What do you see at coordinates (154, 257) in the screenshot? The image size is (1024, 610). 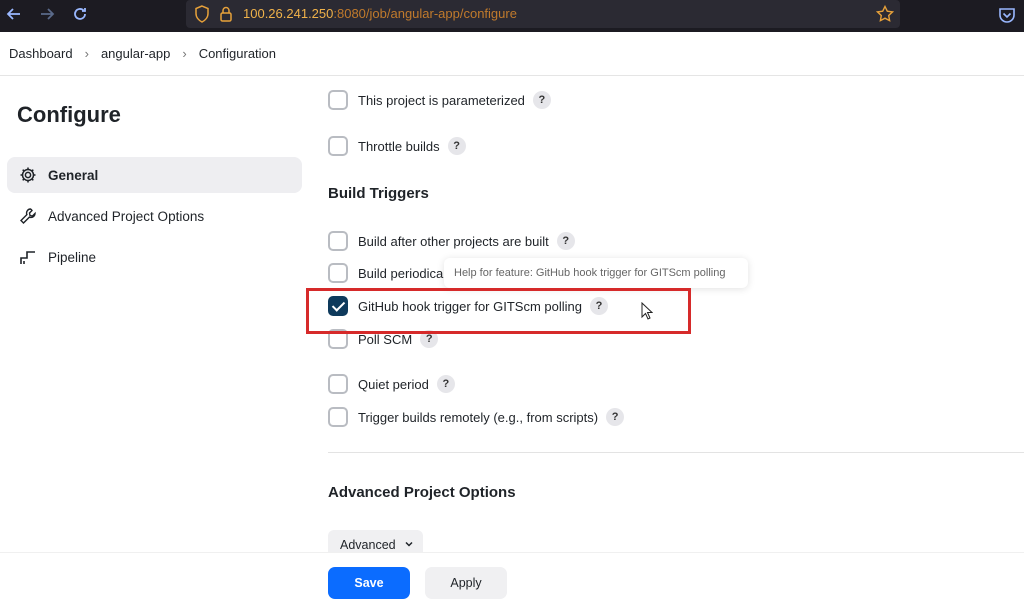 I see `sidebar-item-pipeline: Pipeline` at bounding box center [154, 257].